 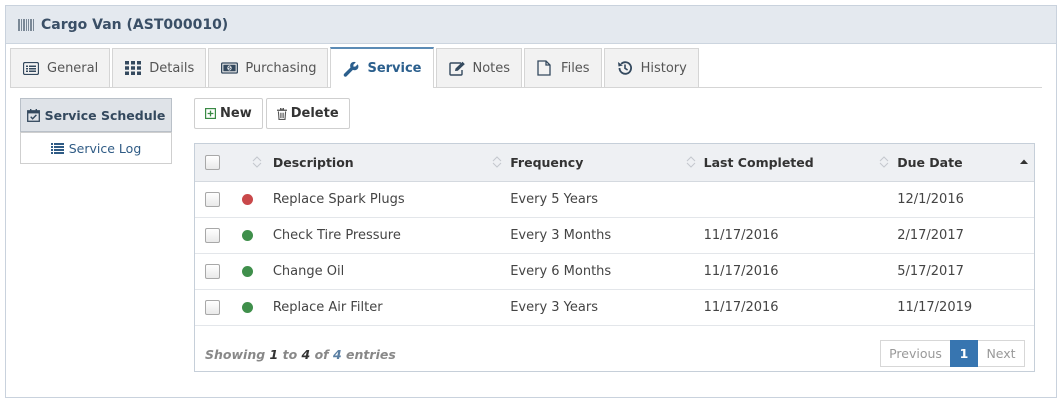 I want to click on row-due-date: 2/17/2017, so click(x=930, y=235).